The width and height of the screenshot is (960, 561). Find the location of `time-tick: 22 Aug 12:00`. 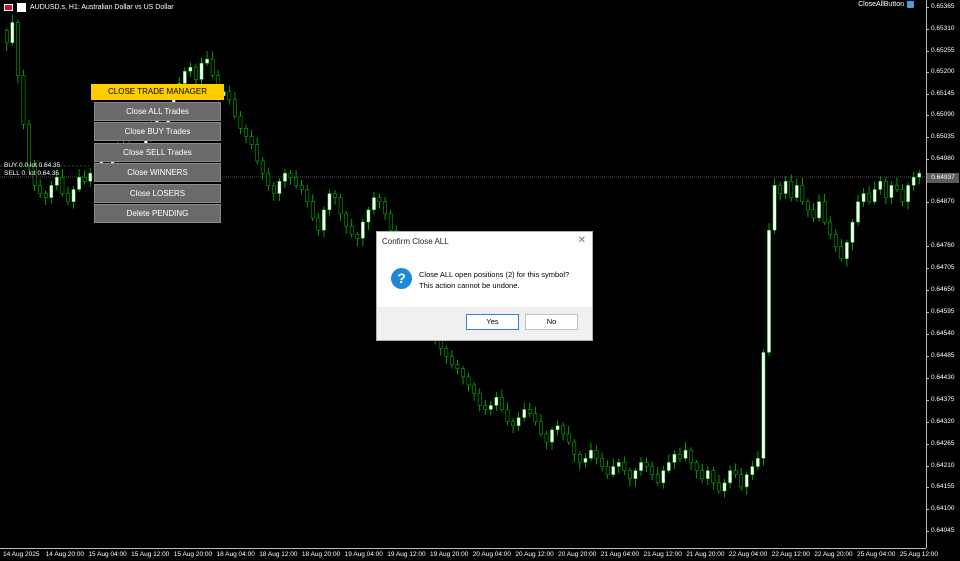

time-tick: 22 Aug 12:00 is located at coordinates (790, 554).